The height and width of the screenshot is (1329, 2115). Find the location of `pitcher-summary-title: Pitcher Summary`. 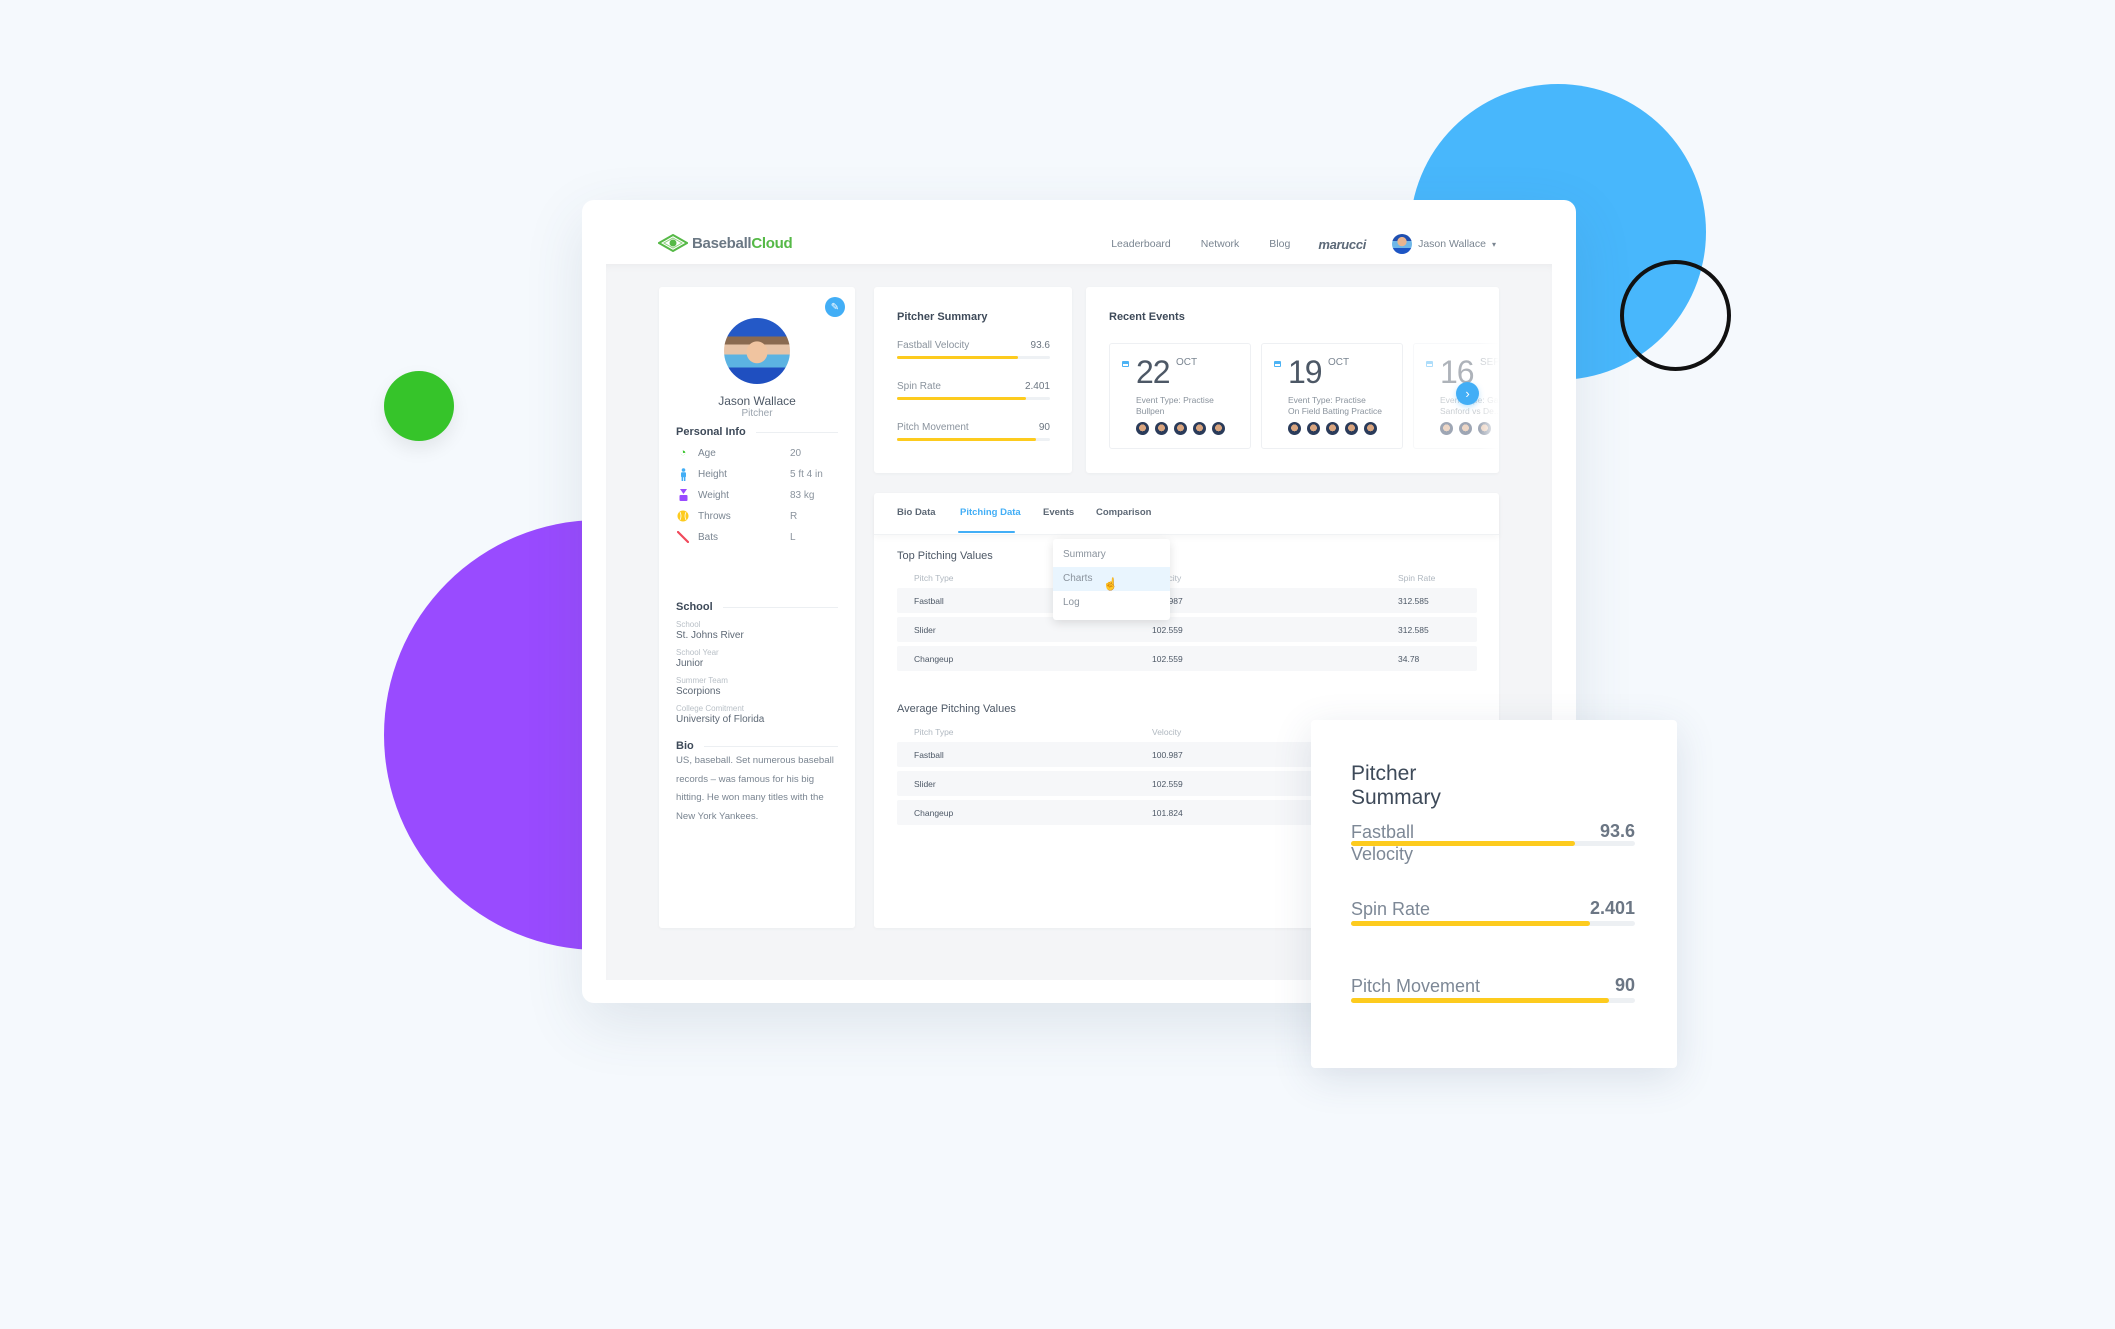

pitcher-summary-title: Pitcher Summary is located at coordinates (942, 317).